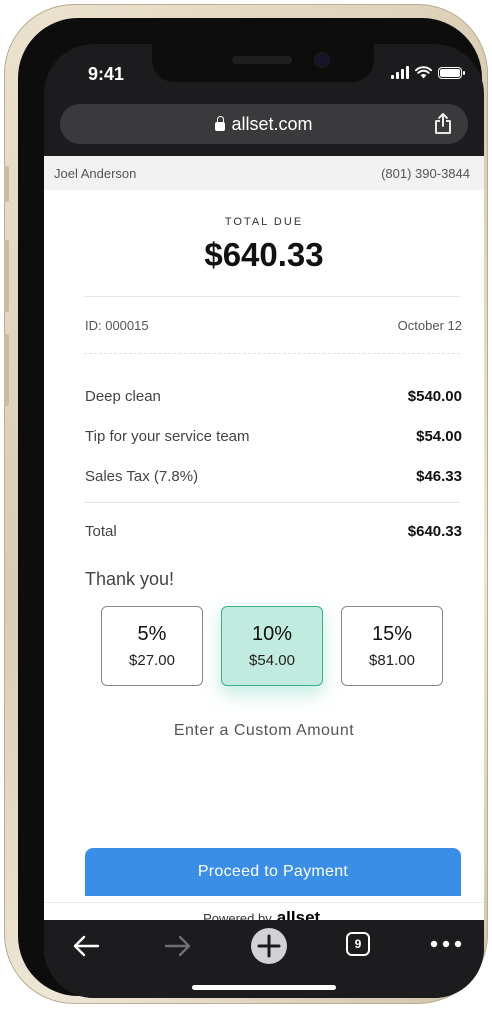 Image resolution: width=492 pixels, height=1009 pixels. Describe the element at coordinates (220, 123) in the screenshot. I see `lock-icon` at that location.